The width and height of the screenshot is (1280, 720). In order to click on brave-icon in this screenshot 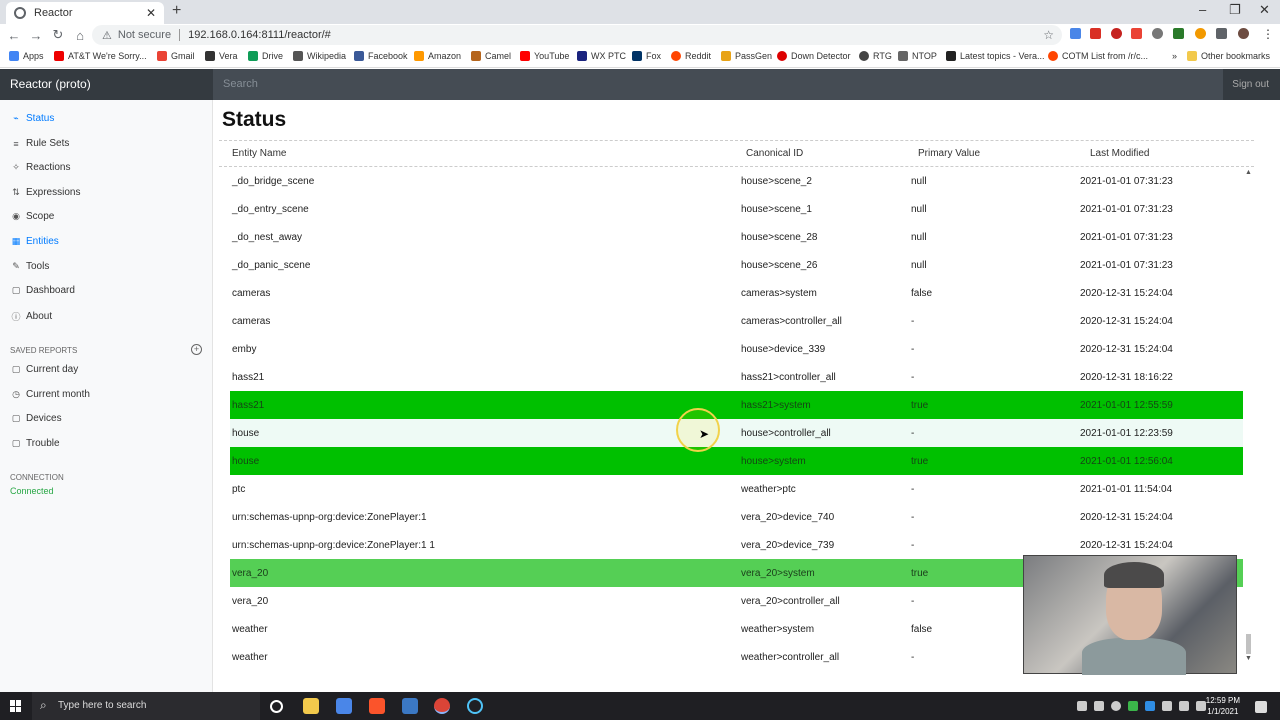, I will do `click(377, 706)`.